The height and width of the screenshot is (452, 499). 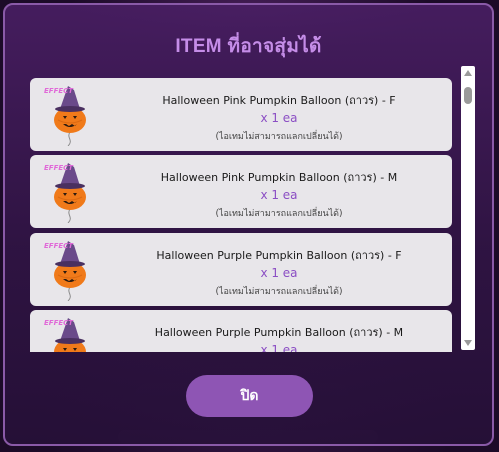 I want to click on scroll-thumb, so click(x=468, y=95).